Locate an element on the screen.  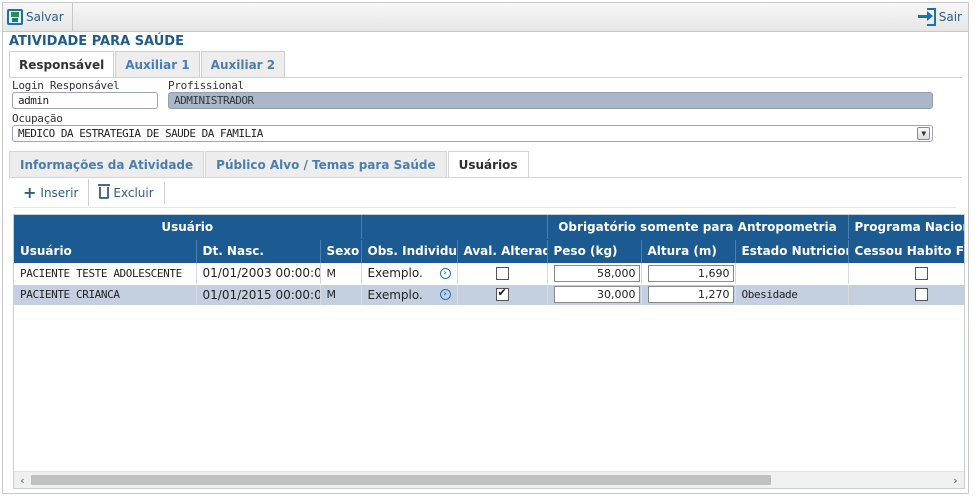
toolbar: Salvar Sair is located at coordinates (485, 17).